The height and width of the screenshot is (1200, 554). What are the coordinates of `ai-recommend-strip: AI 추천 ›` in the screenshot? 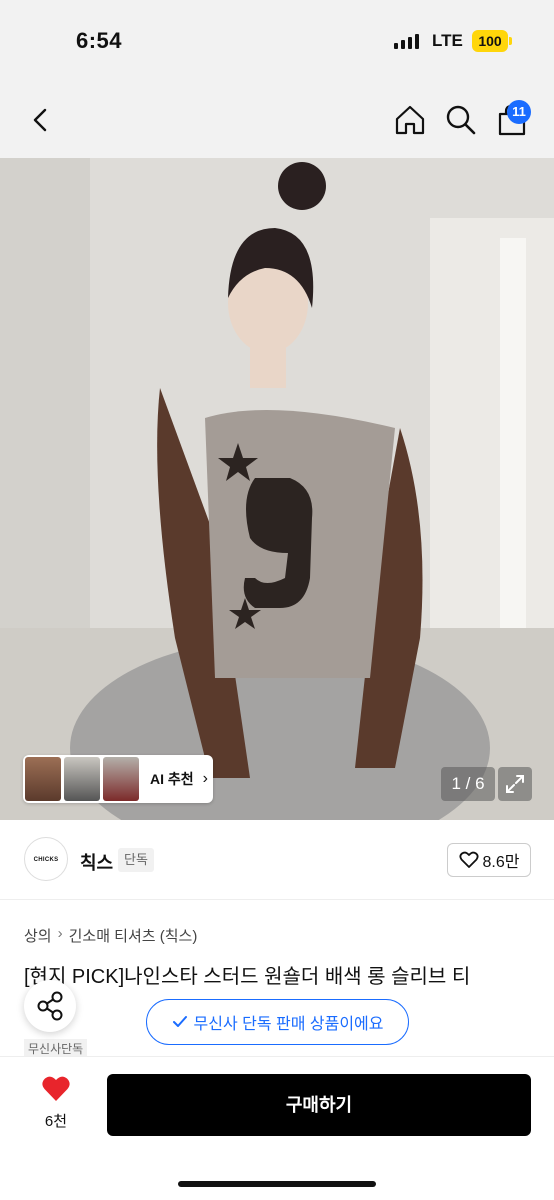 It's located at (118, 779).